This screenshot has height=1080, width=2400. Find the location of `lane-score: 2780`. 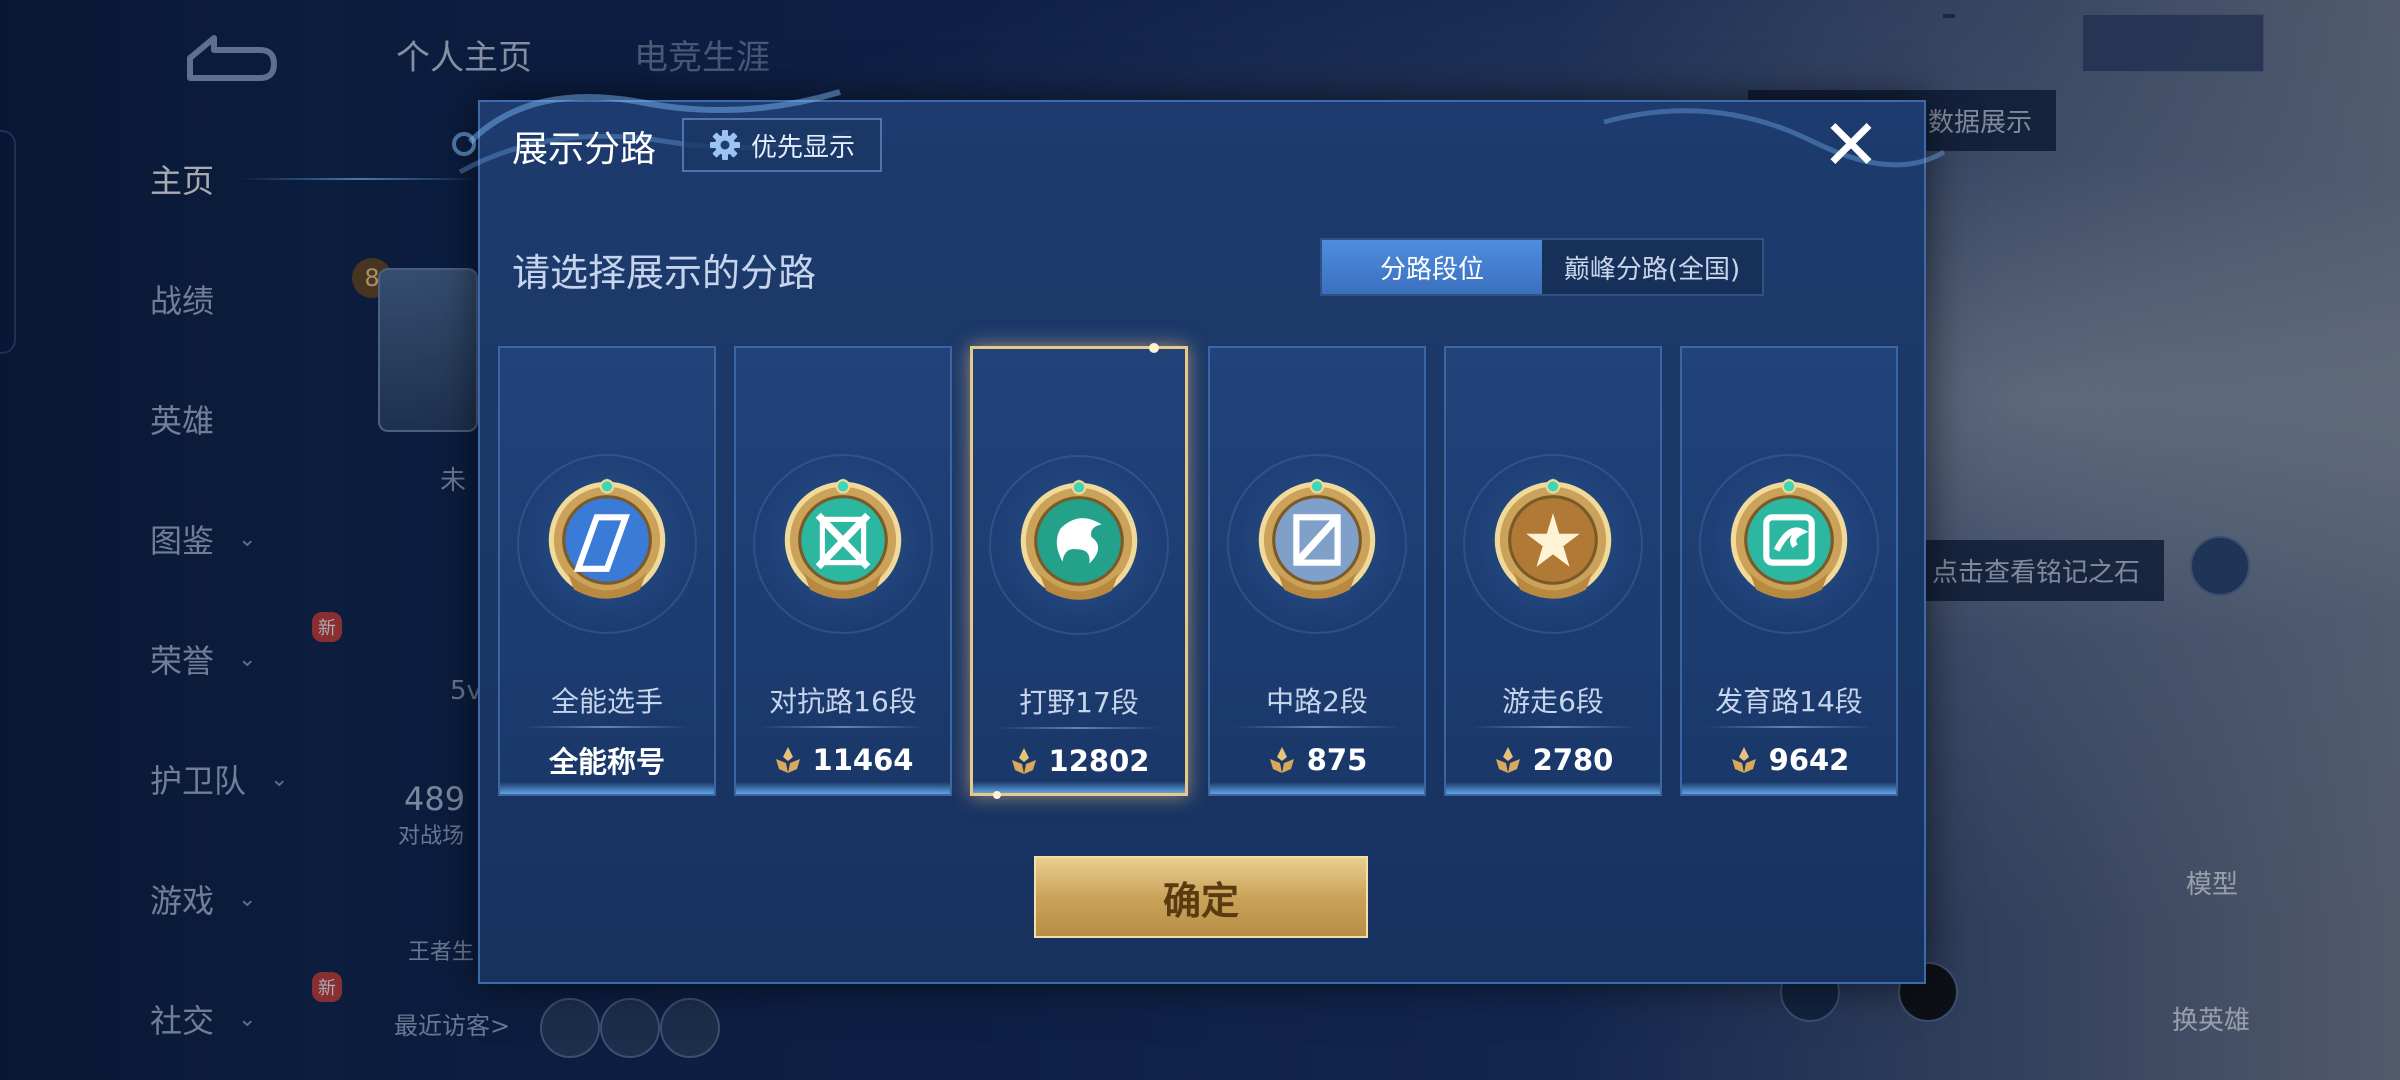

lane-score: 2780 is located at coordinates (1553, 760).